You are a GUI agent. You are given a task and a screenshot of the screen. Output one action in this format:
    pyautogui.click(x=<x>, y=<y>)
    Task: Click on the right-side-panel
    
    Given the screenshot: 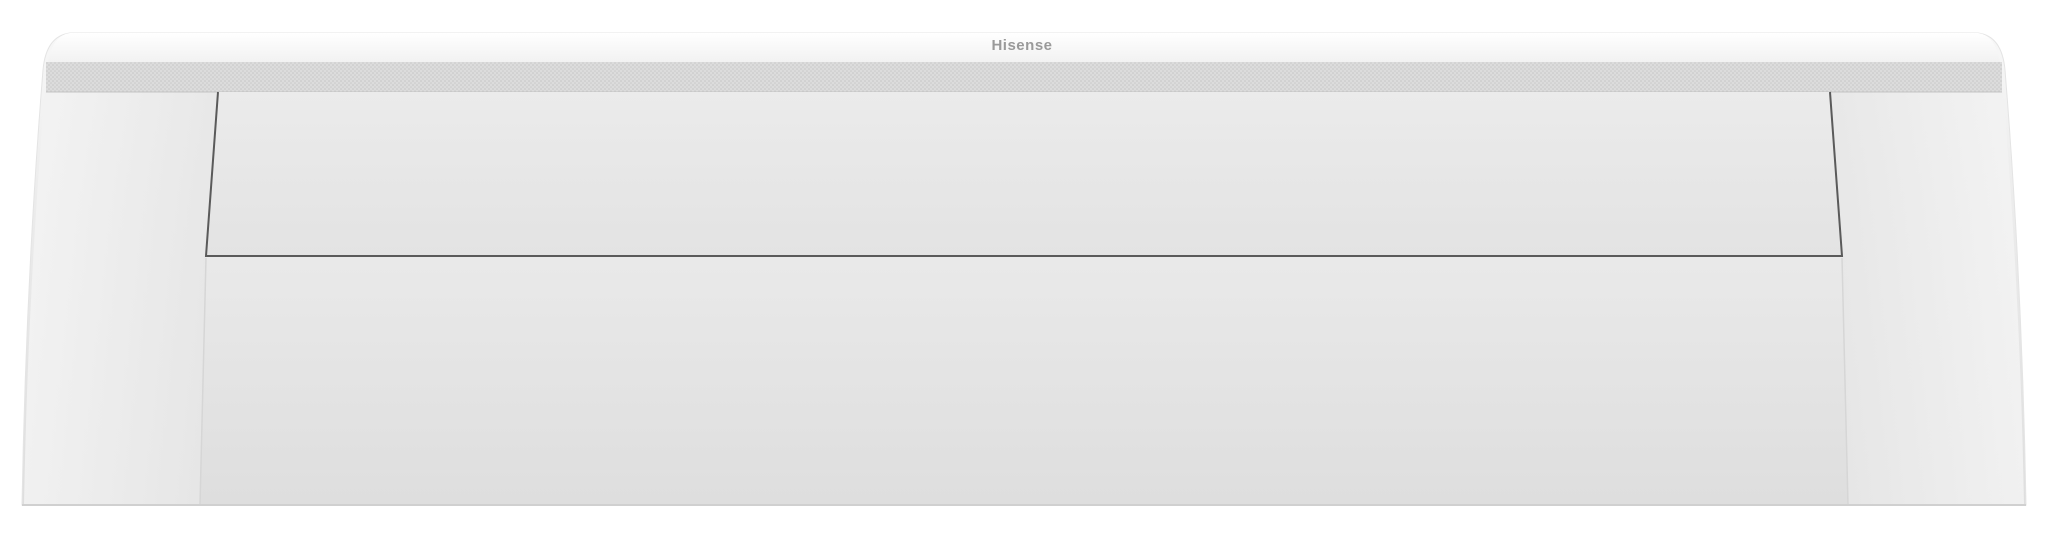 What is the action you would take?
    pyautogui.click(x=1927, y=298)
    